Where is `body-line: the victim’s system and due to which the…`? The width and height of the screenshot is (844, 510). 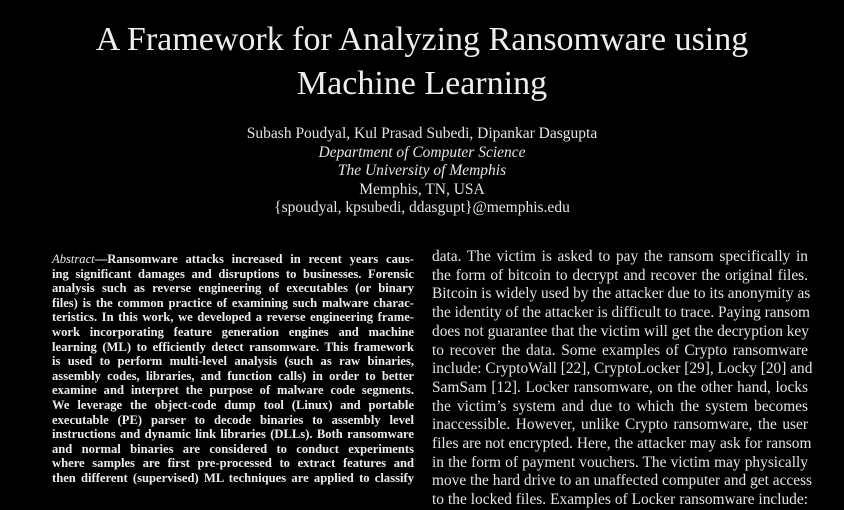
body-line: the victim’s system and due to which the… is located at coordinates (620, 406).